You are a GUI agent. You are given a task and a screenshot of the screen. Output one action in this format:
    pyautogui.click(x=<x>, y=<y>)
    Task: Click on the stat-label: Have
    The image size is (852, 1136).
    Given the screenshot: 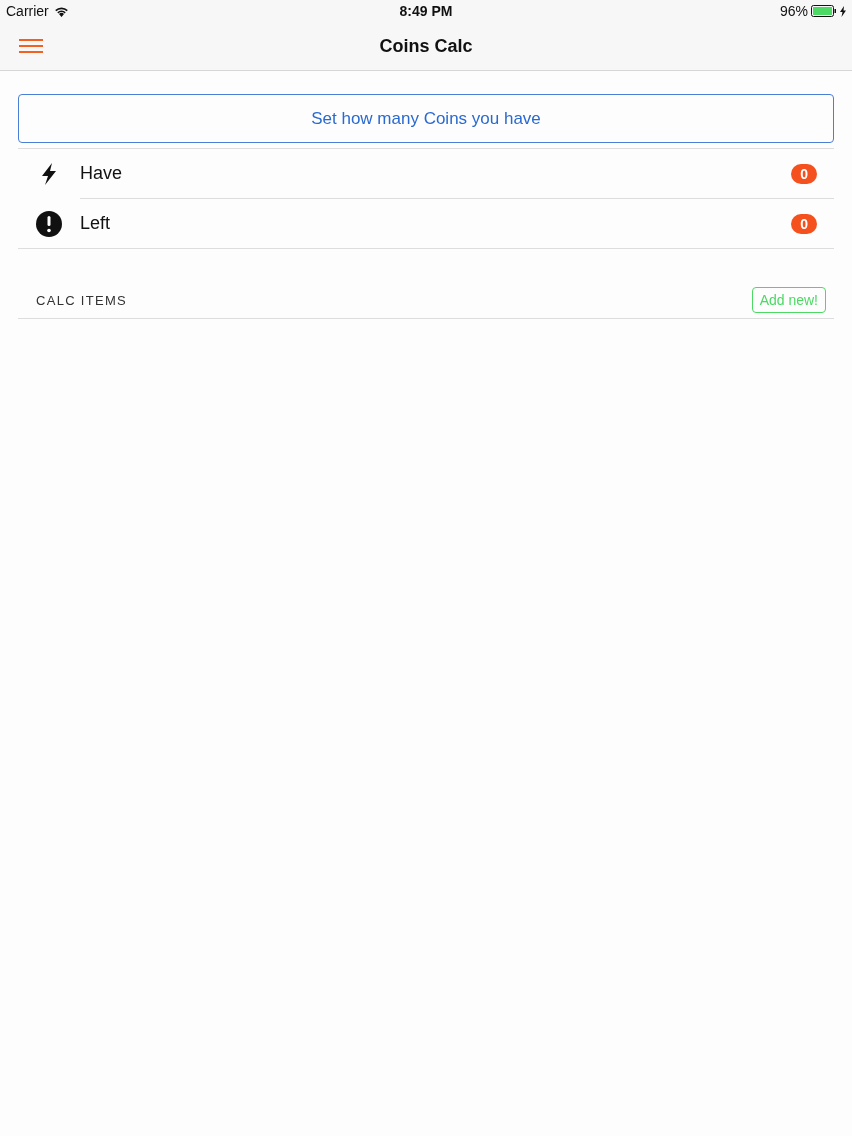 What is the action you would take?
    pyautogui.click(x=102, y=173)
    